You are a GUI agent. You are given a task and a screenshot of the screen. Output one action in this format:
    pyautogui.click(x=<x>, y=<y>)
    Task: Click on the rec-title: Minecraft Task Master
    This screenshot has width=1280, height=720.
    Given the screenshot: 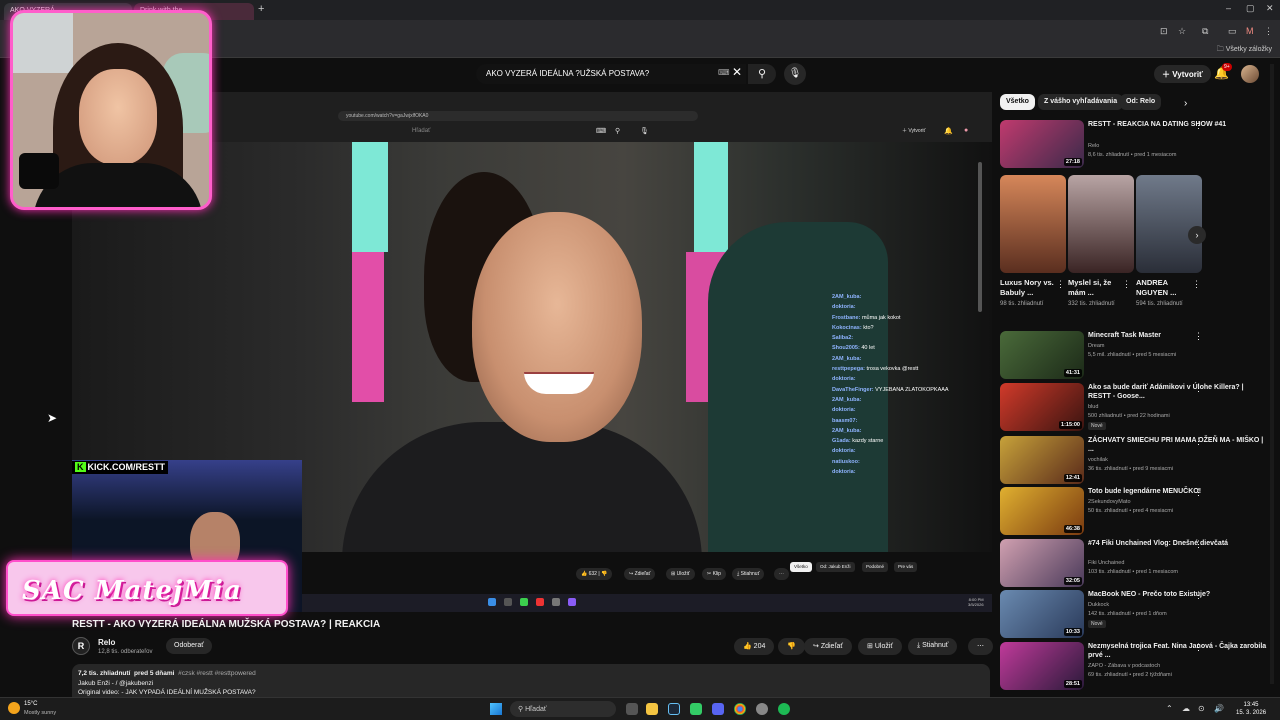 What is the action you would take?
    pyautogui.click(x=1178, y=335)
    